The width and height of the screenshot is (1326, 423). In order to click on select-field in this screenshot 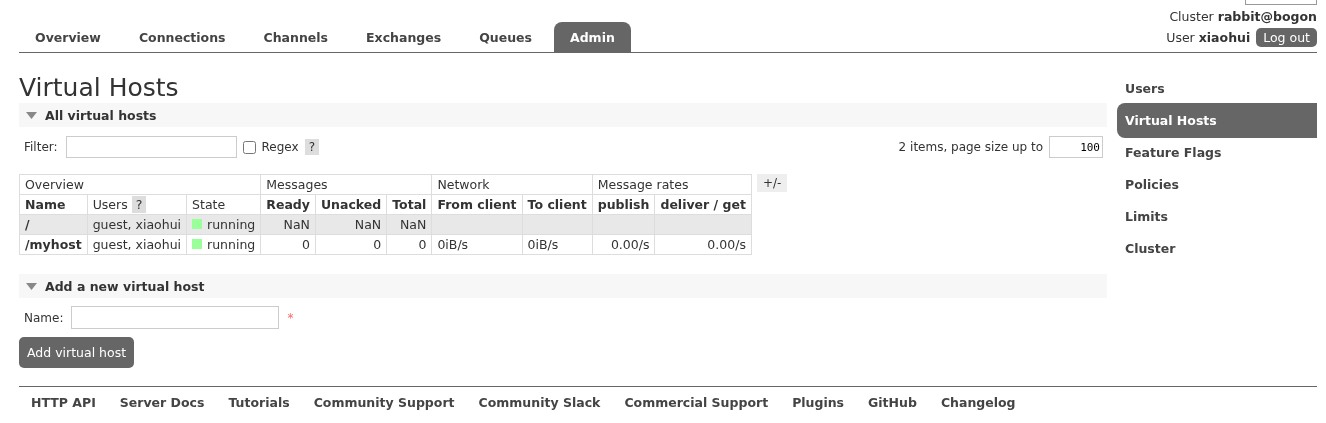, I will do `click(1281, 2)`.